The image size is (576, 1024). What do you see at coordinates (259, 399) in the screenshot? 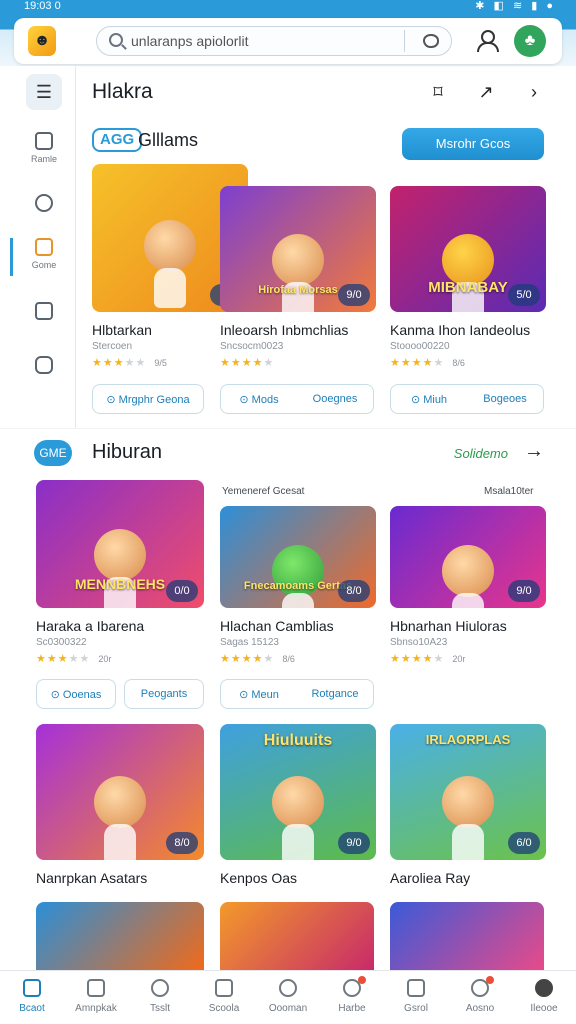
I see `action-button: ⊙ Mods` at bounding box center [259, 399].